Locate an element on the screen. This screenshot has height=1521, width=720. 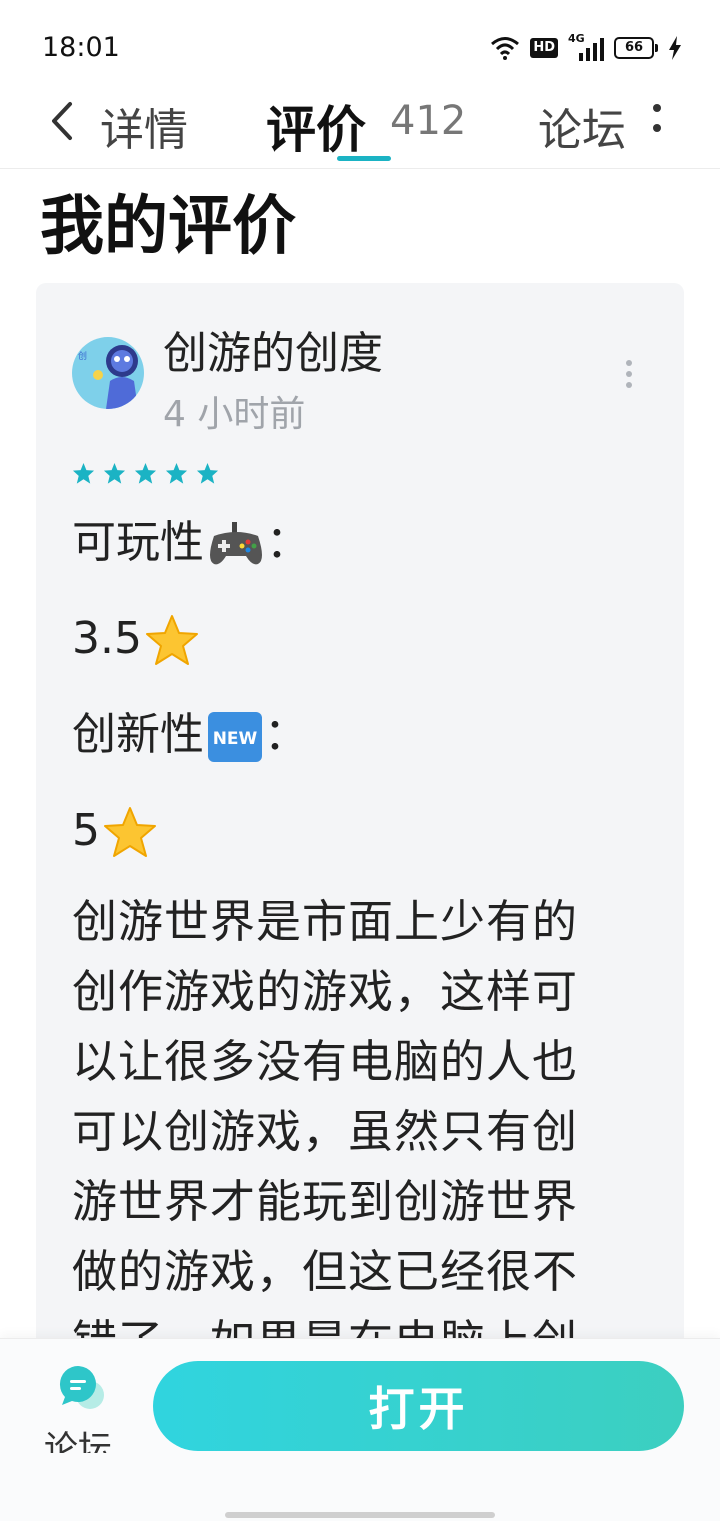
innovation-label: 创新性 is located at coordinates (138, 734).